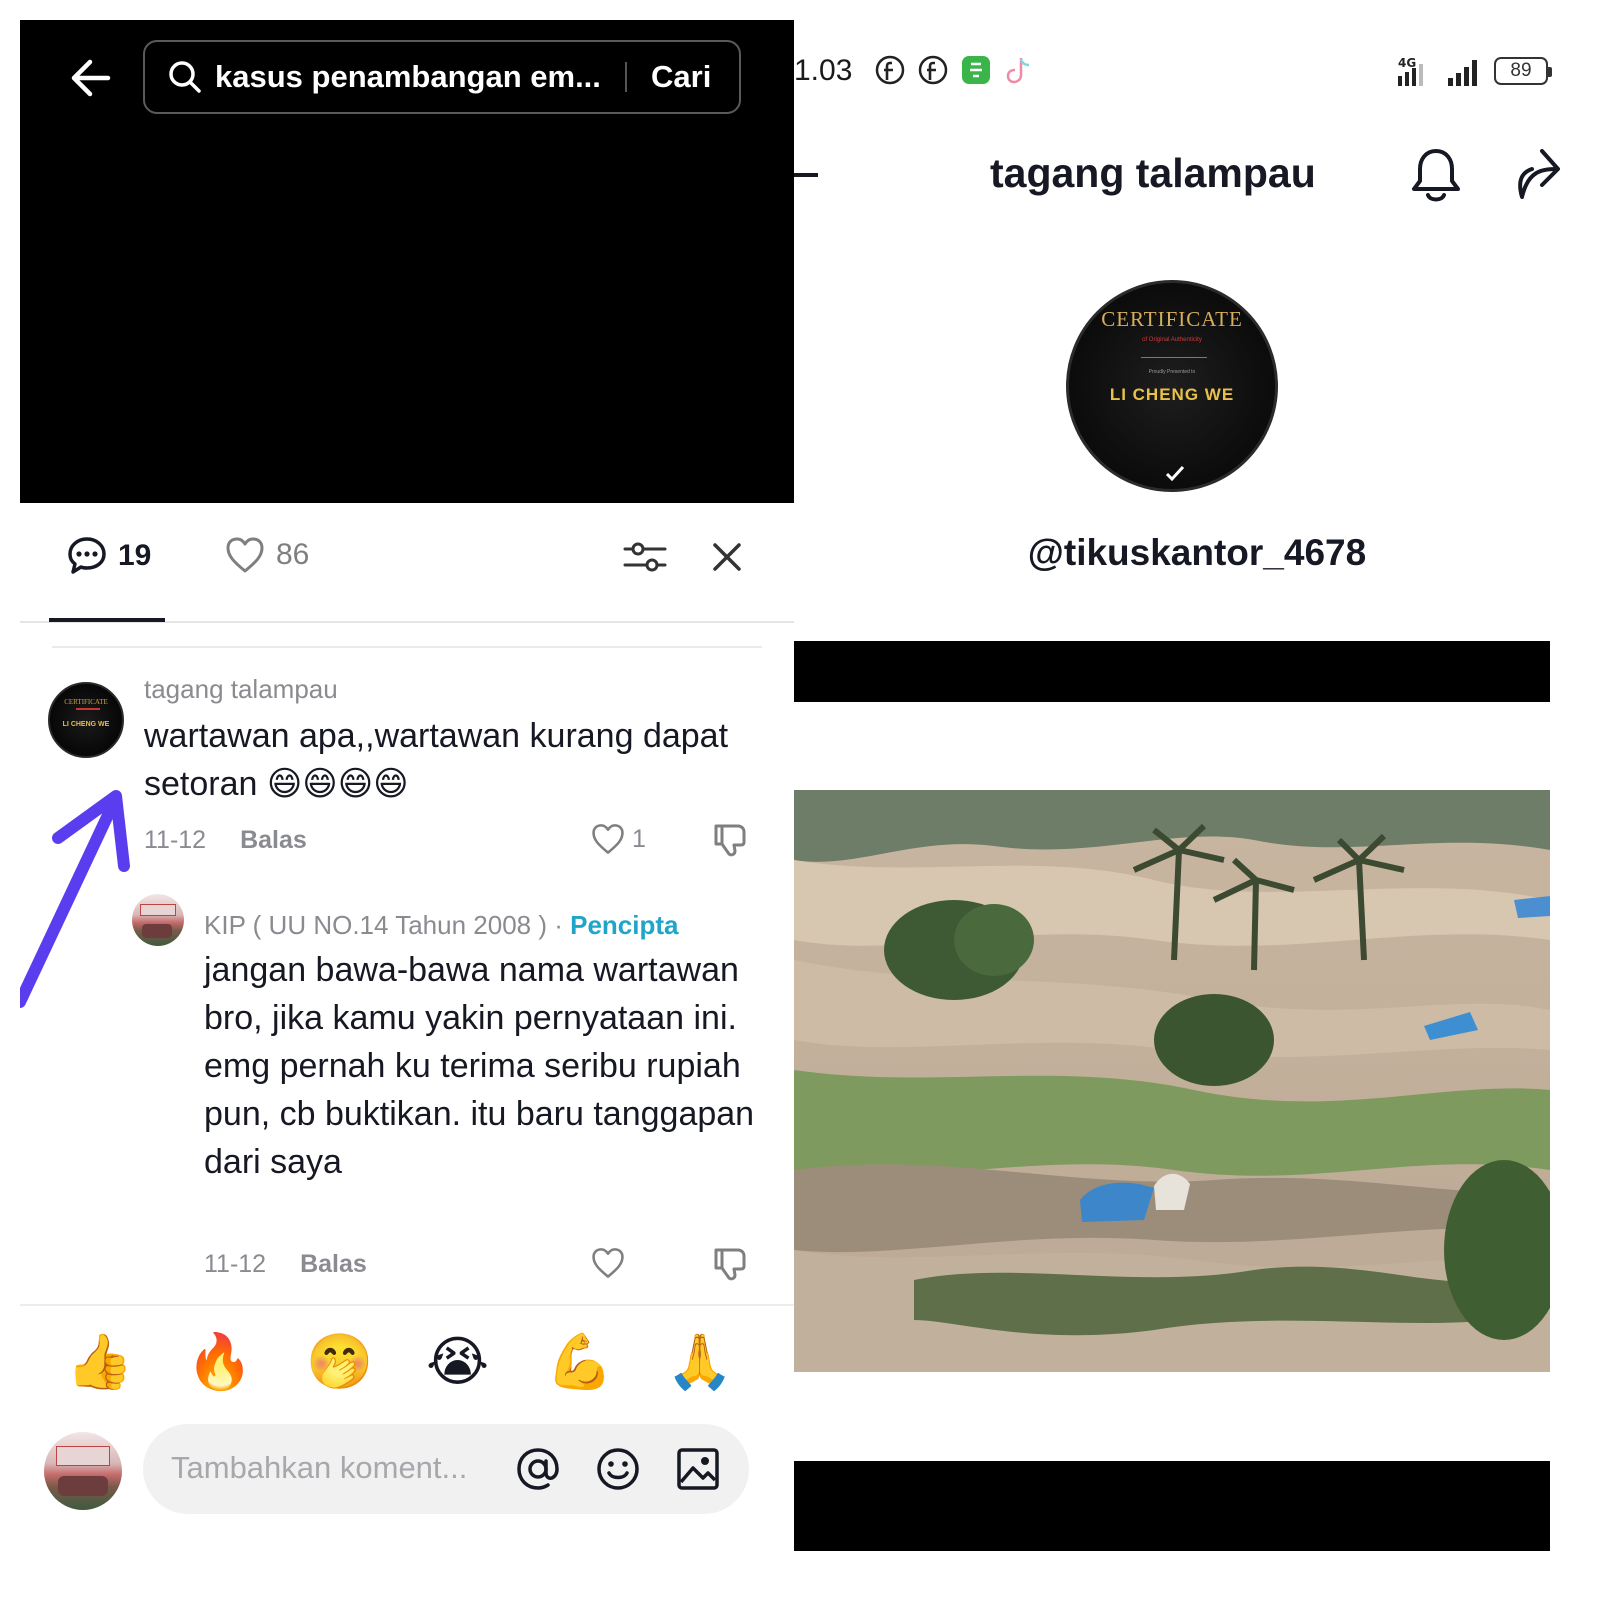  What do you see at coordinates (823, 70) in the screenshot?
I see `status-time: 1.03` at bounding box center [823, 70].